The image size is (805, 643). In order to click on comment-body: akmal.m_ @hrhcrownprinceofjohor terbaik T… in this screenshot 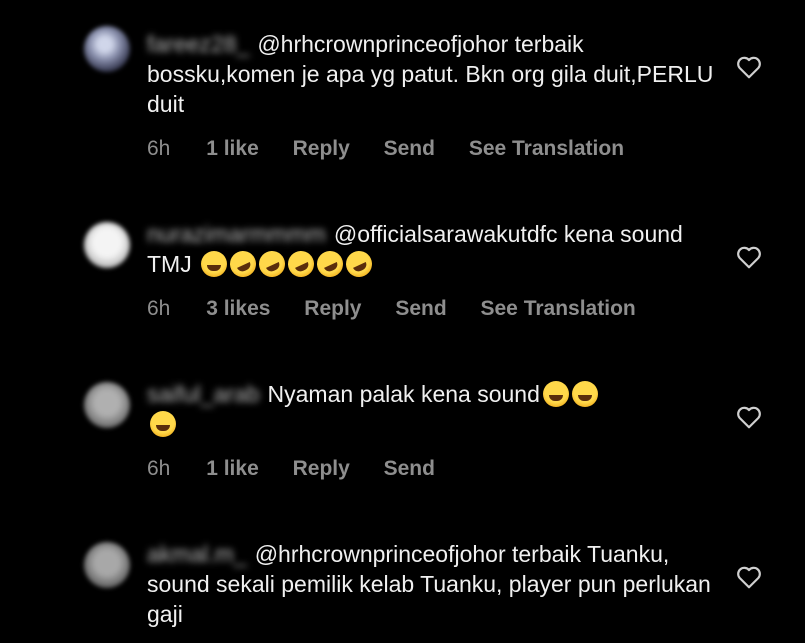, I will do `click(432, 584)`.